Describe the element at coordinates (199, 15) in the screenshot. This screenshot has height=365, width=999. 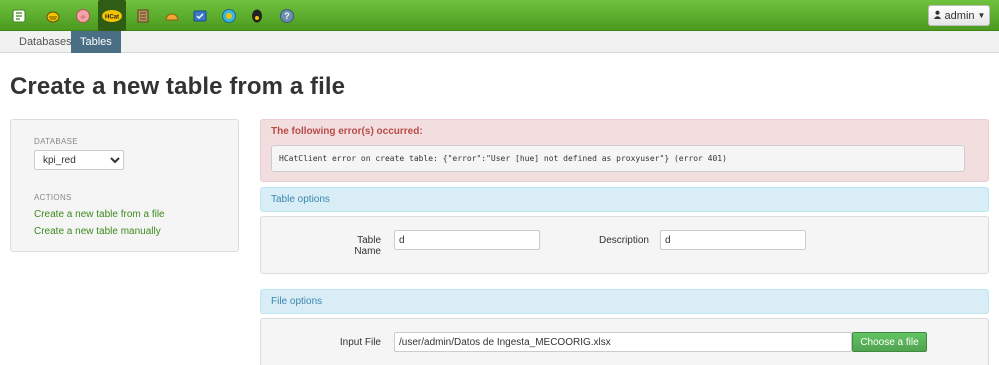
I see `job-browser-icon` at that location.